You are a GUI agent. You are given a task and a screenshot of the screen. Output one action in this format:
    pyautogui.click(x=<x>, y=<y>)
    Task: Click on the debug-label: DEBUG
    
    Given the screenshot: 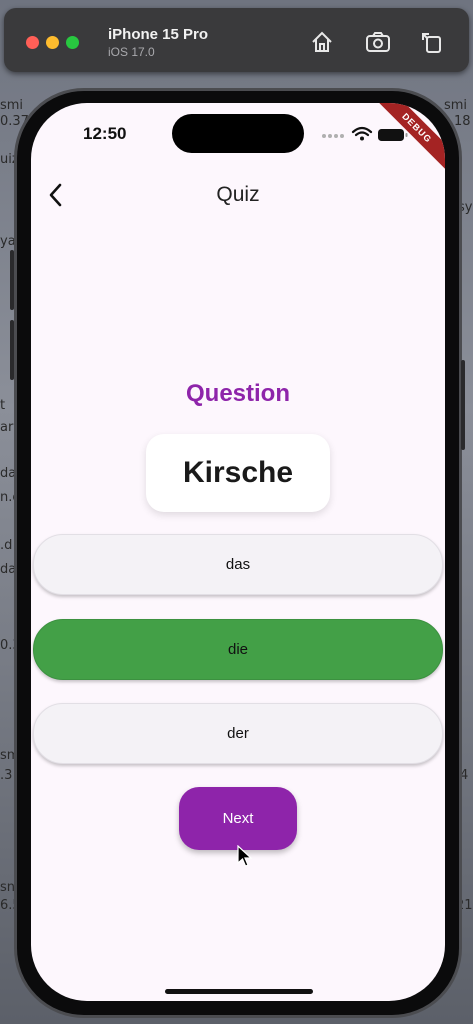 What is the action you would take?
    pyautogui.click(x=406, y=140)
    